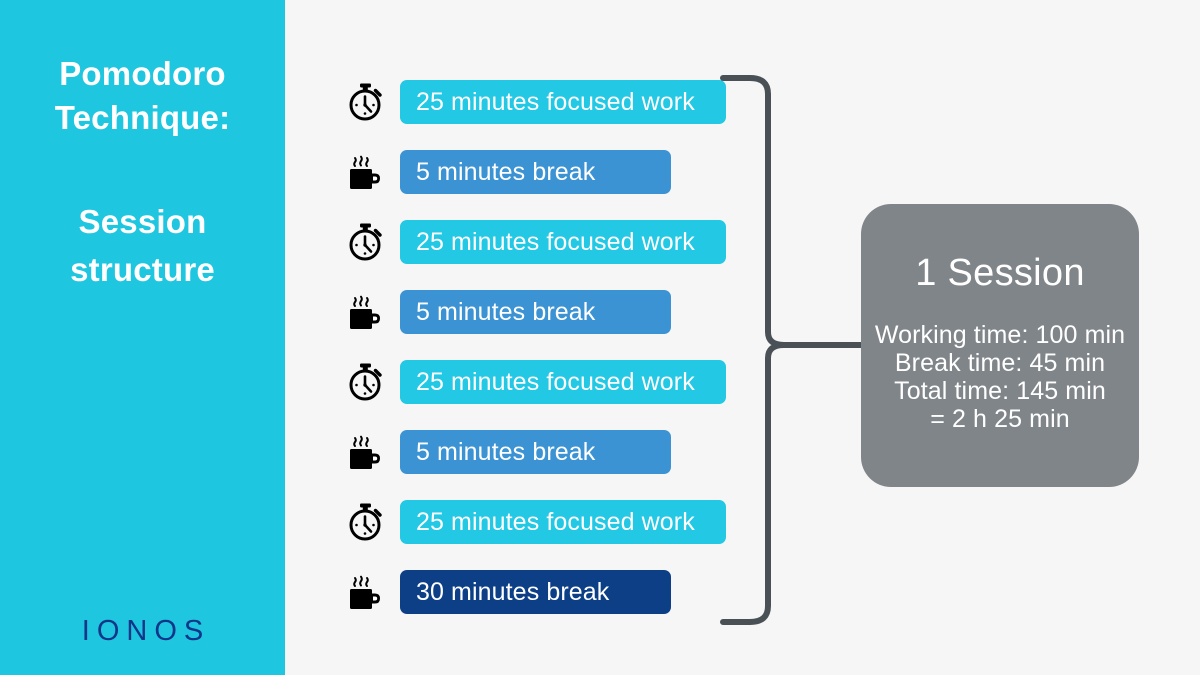 This screenshot has height=675, width=1200. What do you see at coordinates (146, 631) in the screenshot?
I see `ionos-logo: IONOS` at bounding box center [146, 631].